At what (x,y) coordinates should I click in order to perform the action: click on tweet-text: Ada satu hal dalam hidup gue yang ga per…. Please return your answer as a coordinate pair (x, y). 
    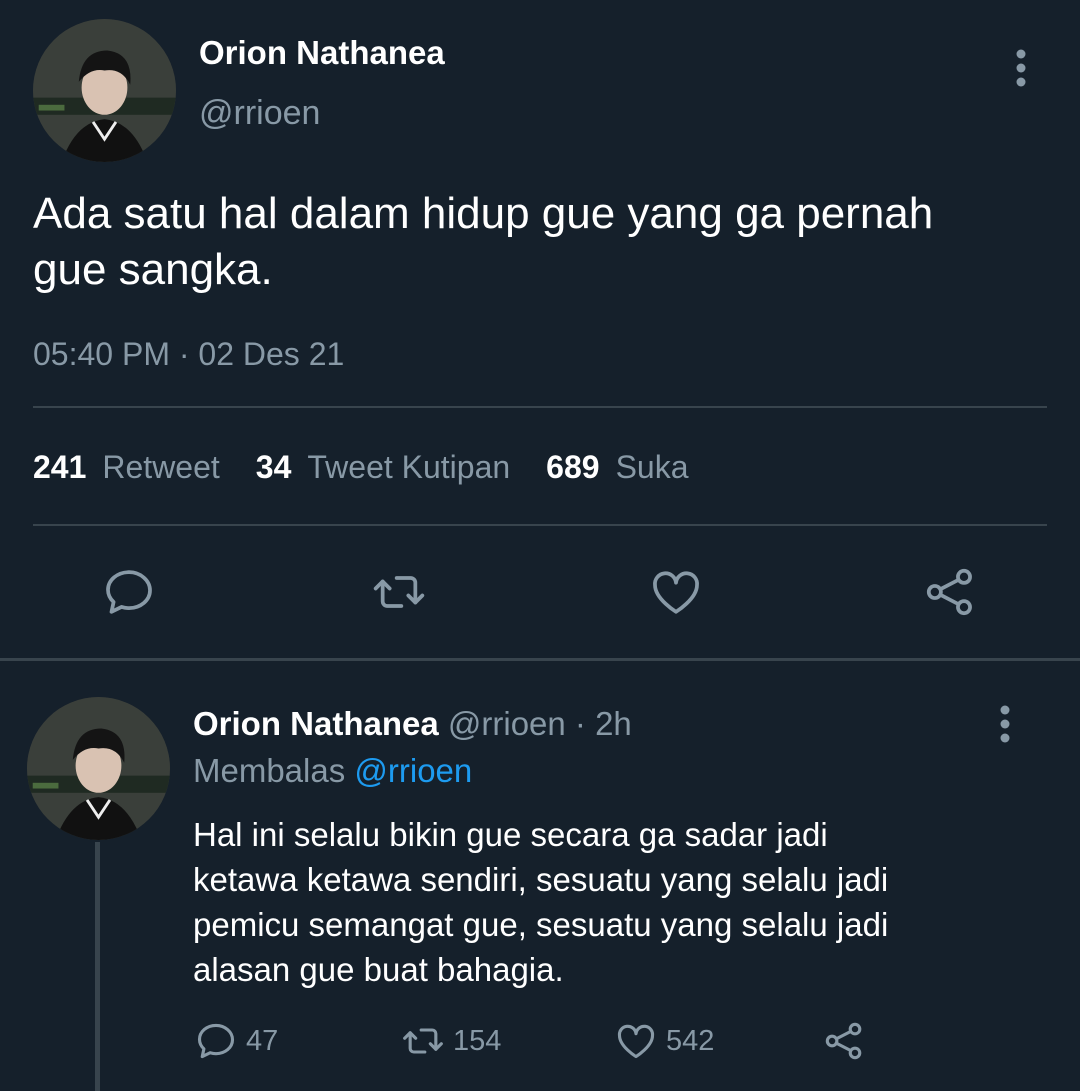
    Looking at the image, I should click on (483, 241).